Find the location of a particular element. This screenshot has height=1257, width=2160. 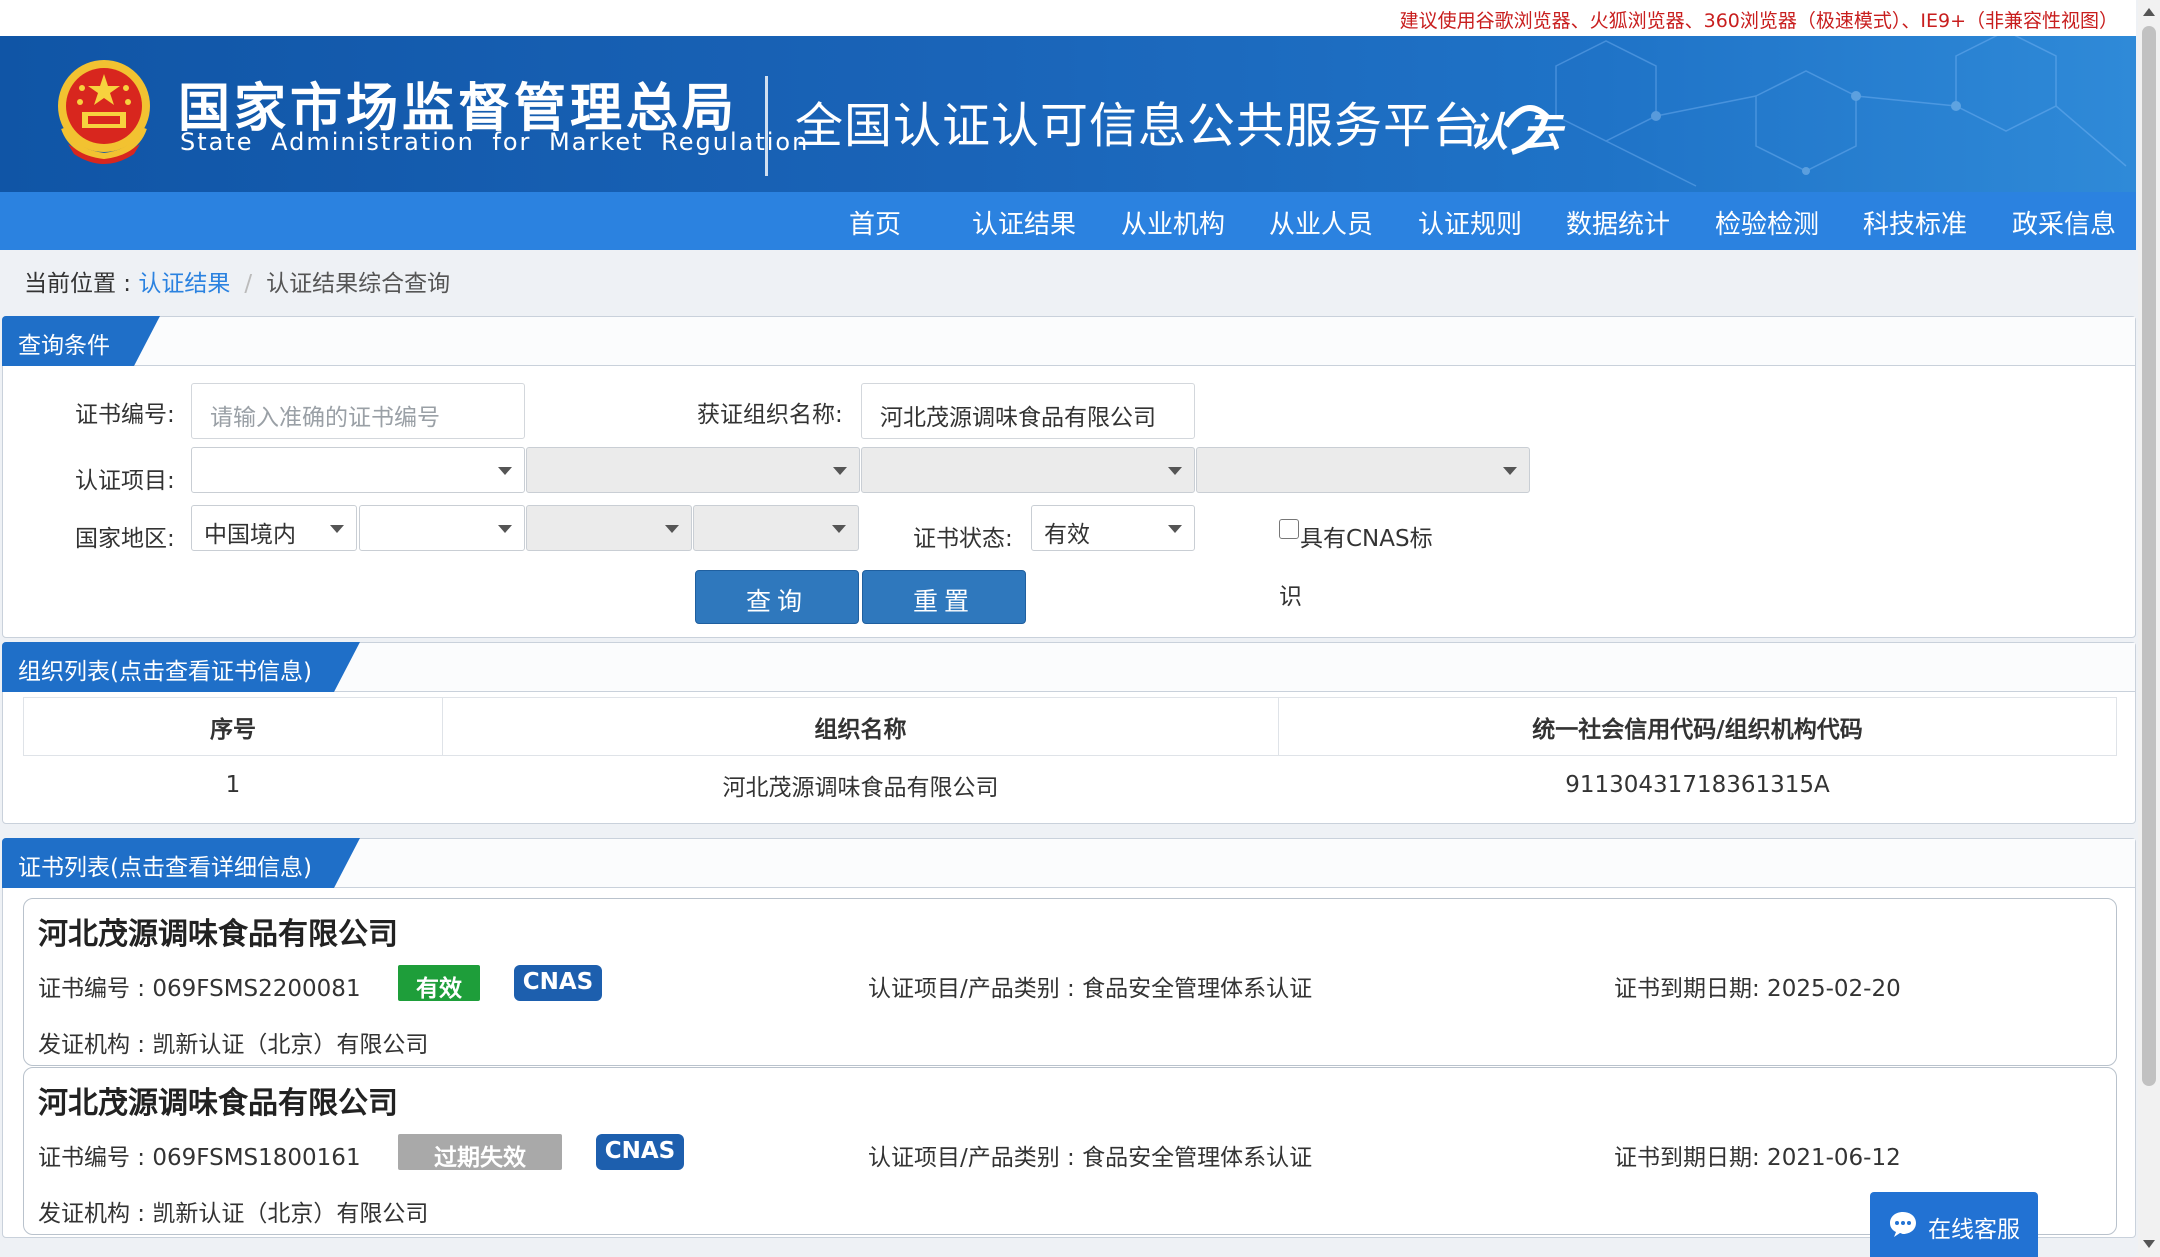

national-emblem-icon is located at coordinates (104, 112).